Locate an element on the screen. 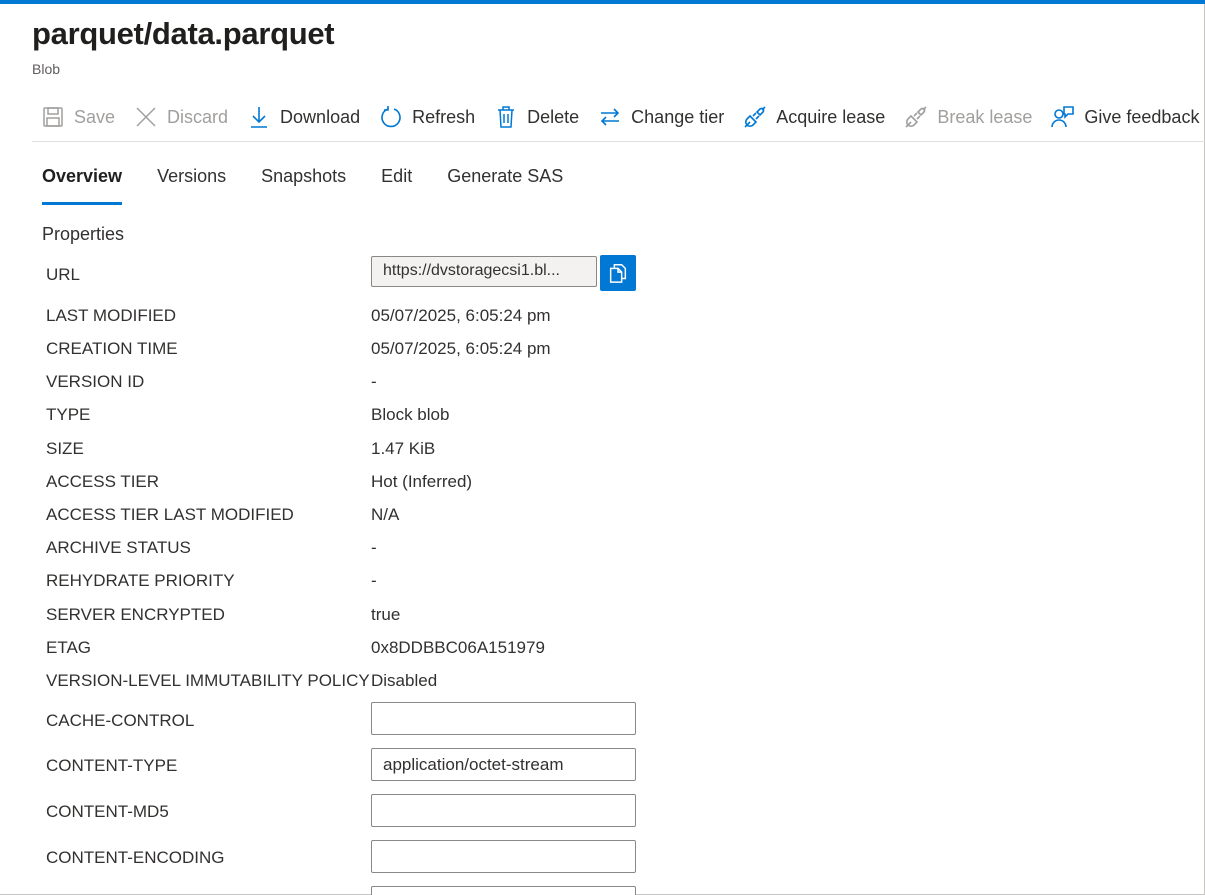 The width and height of the screenshot is (1205, 895). prop-label-version-id: VERSION ID is located at coordinates (95, 381).